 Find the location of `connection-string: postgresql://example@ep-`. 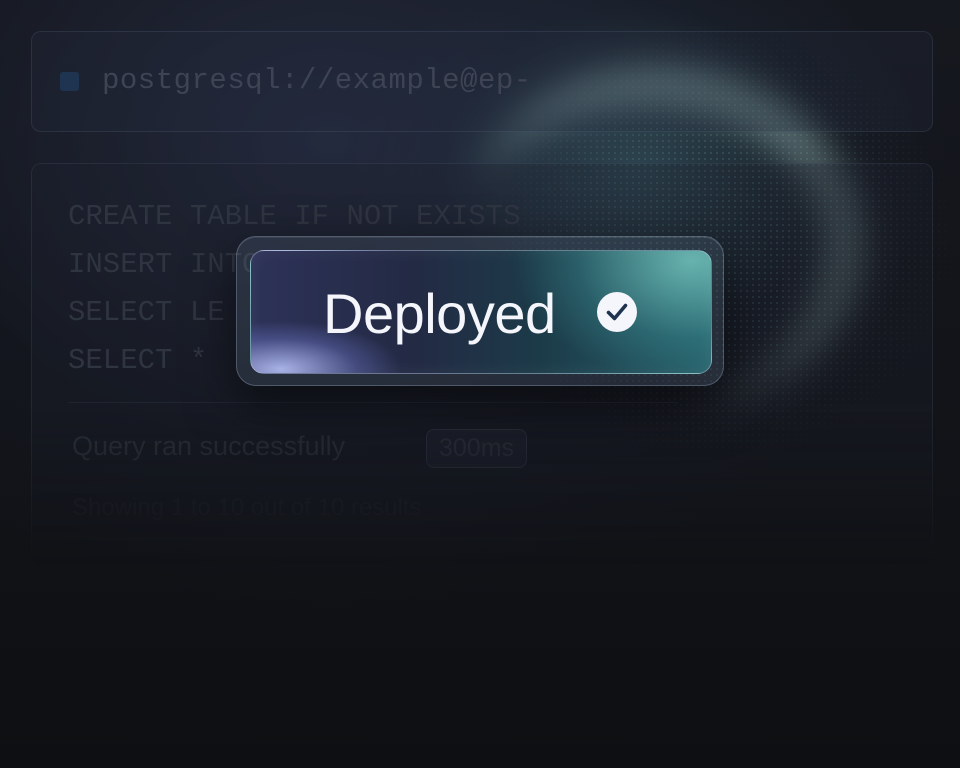

connection-string: postgresql://example@ep- is located at coordinates (317, 80).